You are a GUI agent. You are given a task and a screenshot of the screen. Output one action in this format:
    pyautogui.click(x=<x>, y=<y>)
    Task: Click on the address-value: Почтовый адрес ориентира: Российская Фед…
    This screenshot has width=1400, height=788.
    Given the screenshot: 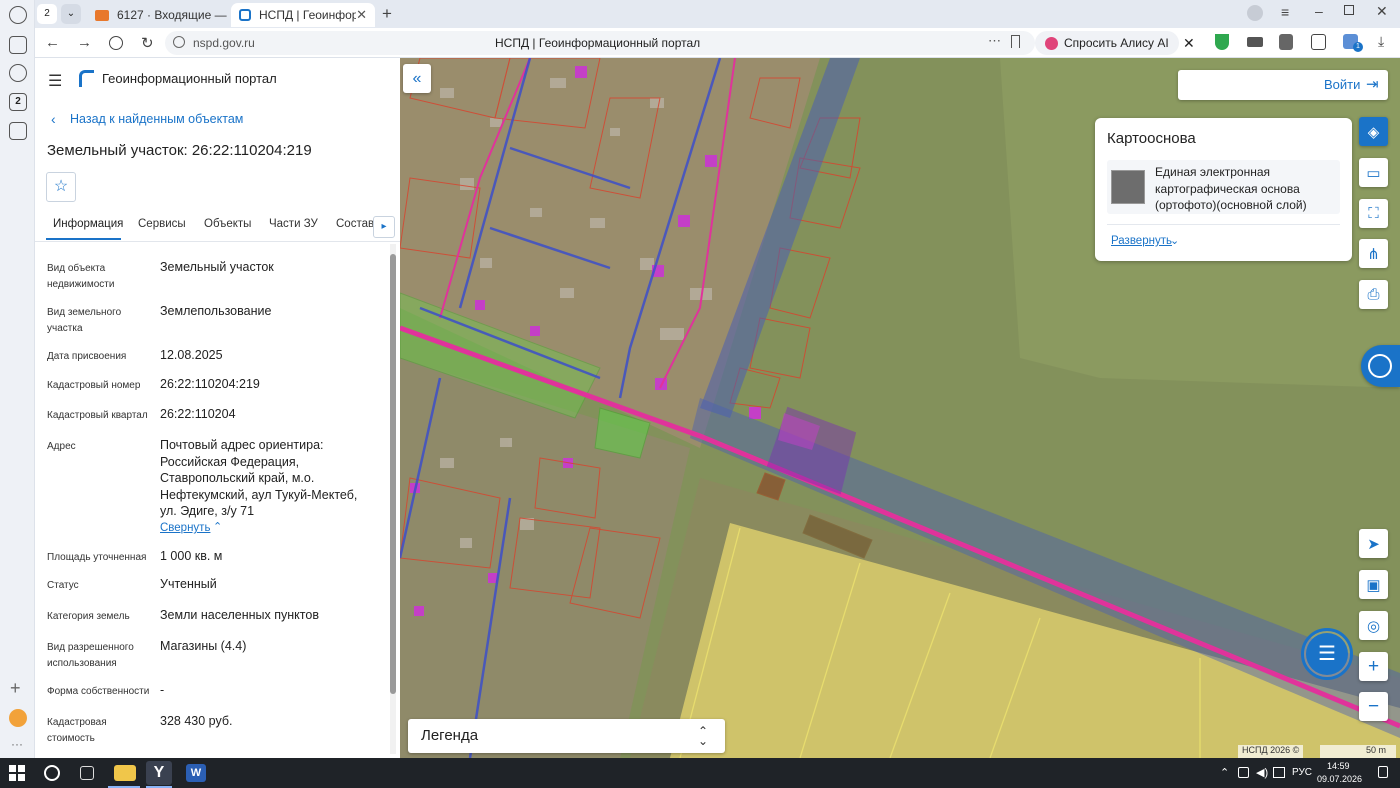 What is the action you would take?
    pyautogui.click(x=259, y=478)
    